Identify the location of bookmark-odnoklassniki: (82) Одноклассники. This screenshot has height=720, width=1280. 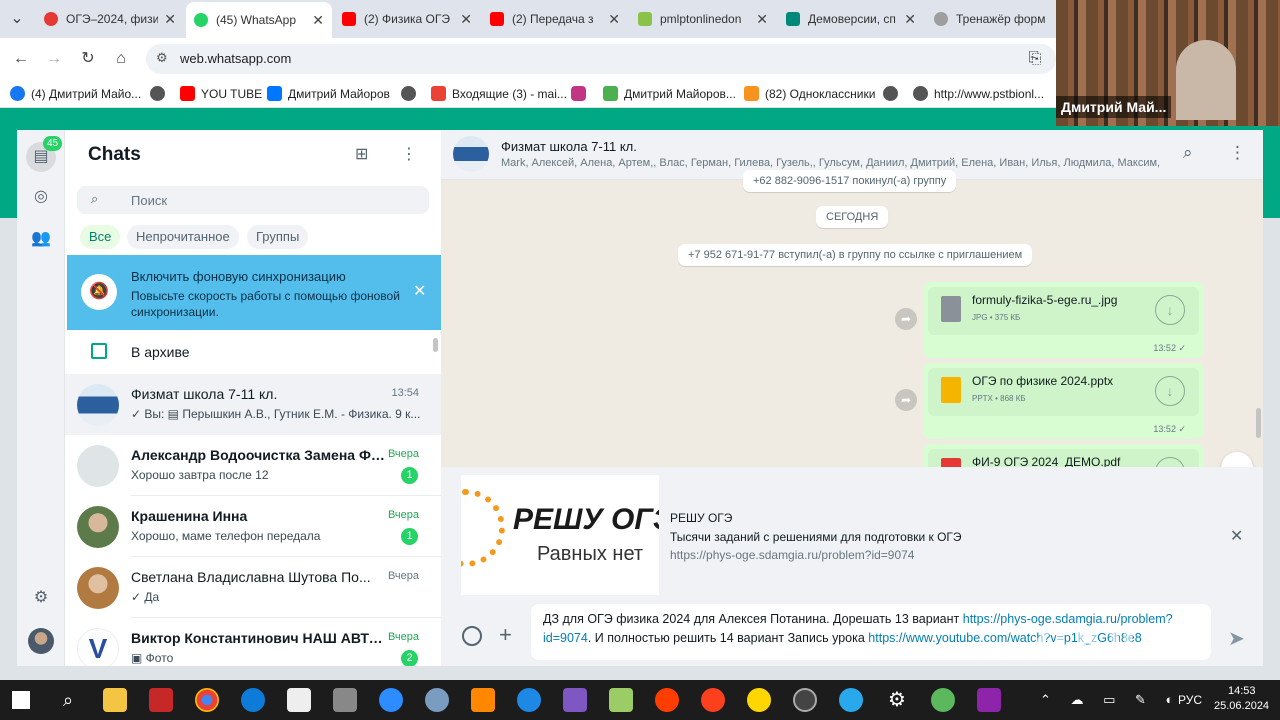
(809, 93).